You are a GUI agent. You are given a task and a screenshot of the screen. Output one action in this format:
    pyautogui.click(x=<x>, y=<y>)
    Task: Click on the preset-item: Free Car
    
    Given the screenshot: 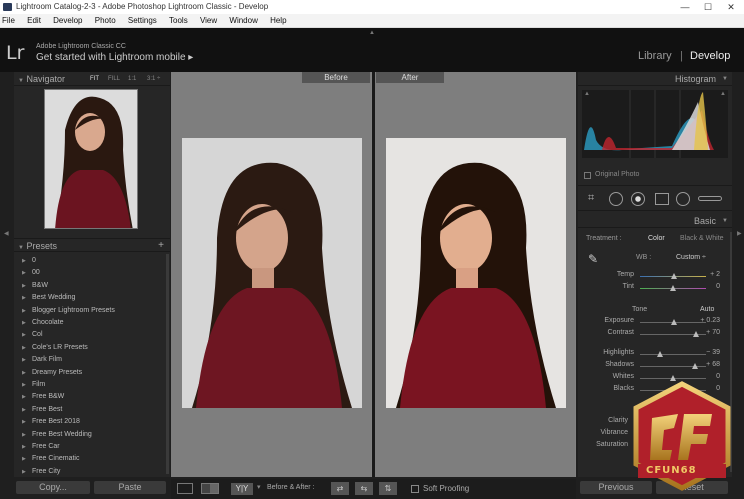 What is the action you would take?
    pyautogui.click(x=41, y=447)
    